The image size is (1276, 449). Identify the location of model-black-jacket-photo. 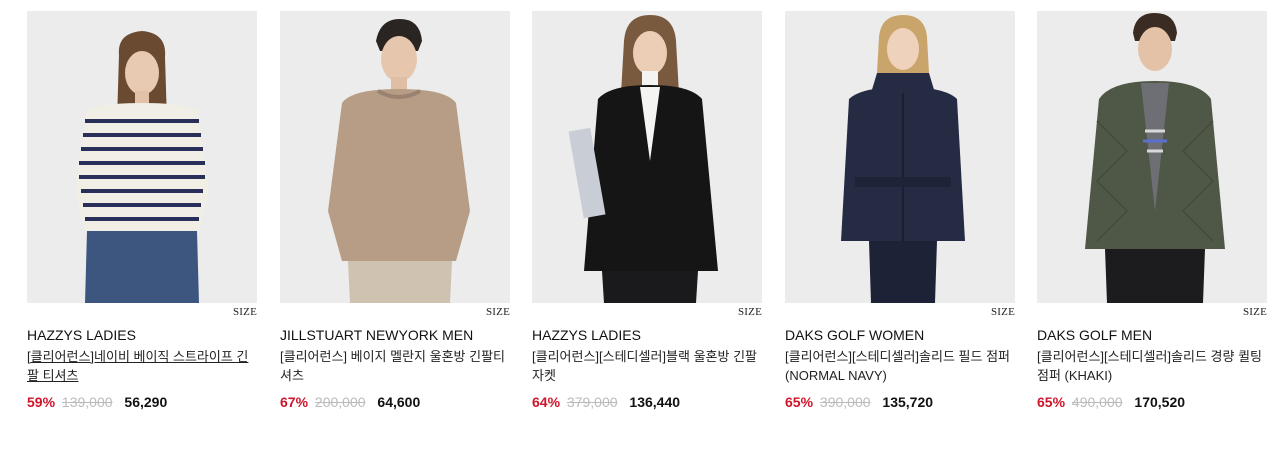
(647, 157).